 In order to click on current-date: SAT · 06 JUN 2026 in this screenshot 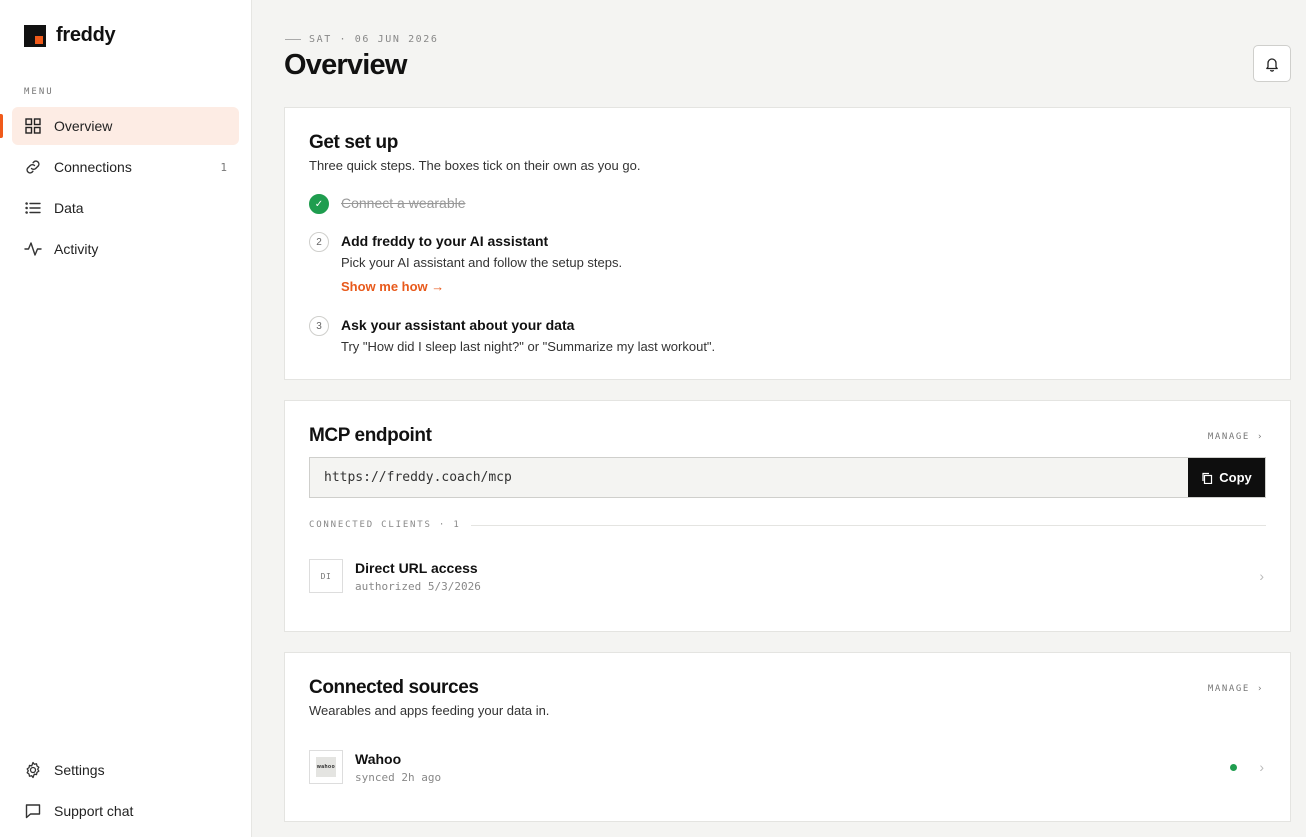, I will do `click(374, 39)`.